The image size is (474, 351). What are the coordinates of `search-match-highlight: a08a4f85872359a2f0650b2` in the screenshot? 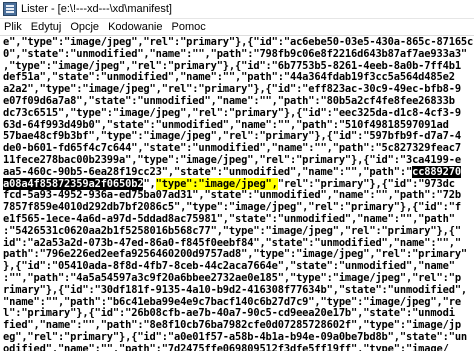 It's located at (73, 183).